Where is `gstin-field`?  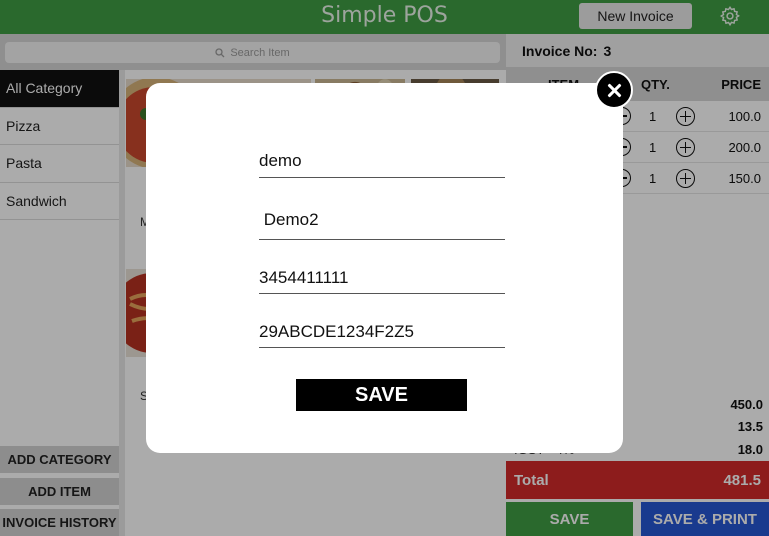
gstin-field is located at coordinates (382, 332).